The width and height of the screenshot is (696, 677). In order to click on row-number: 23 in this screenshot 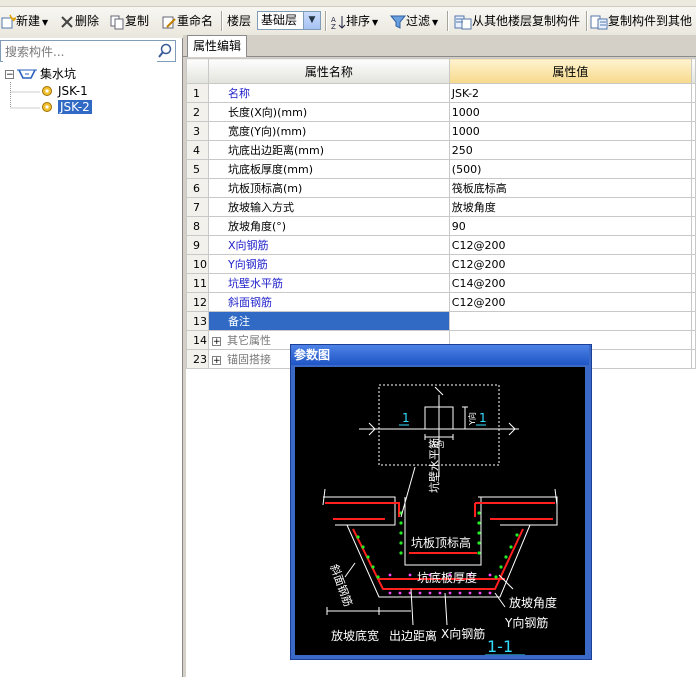, I will do `click(197, 359)`.